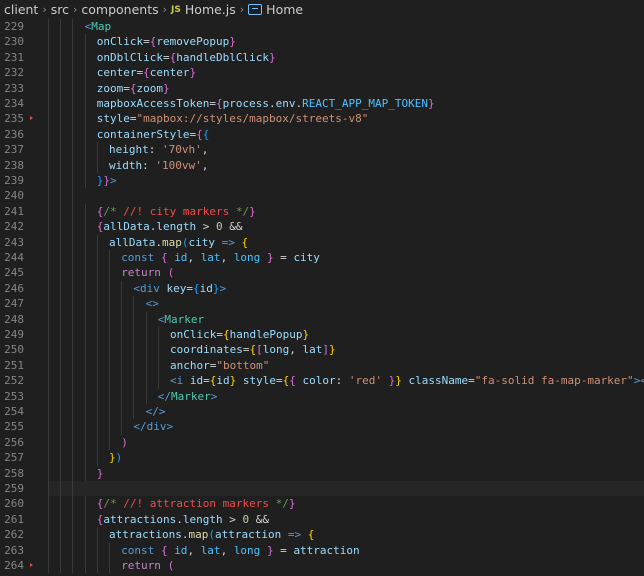 The width and height of the screenshot is (644, 576). I want to click on code-line: 256), so click(322, 442).